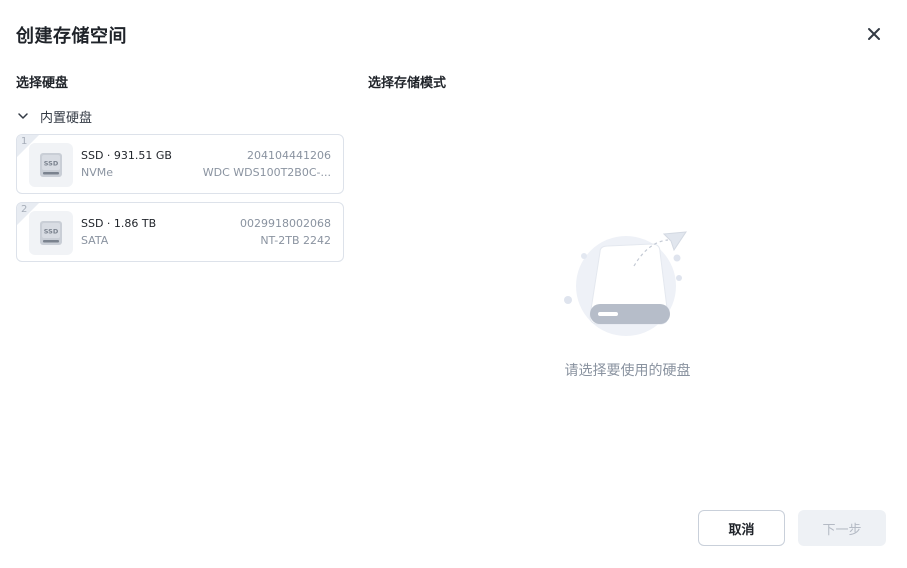 The image size is (907, 568). I want to click on internal-disk-group-label: 内置硬盘, so click(66, 118).